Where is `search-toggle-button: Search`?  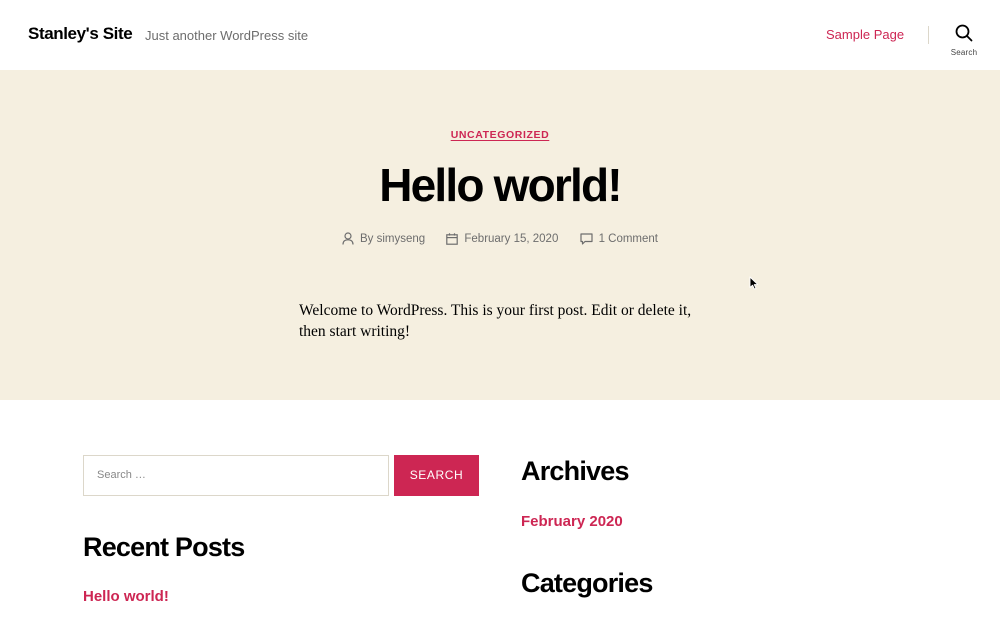 search-toggle-button: Search is located at coordinates (964, 43).